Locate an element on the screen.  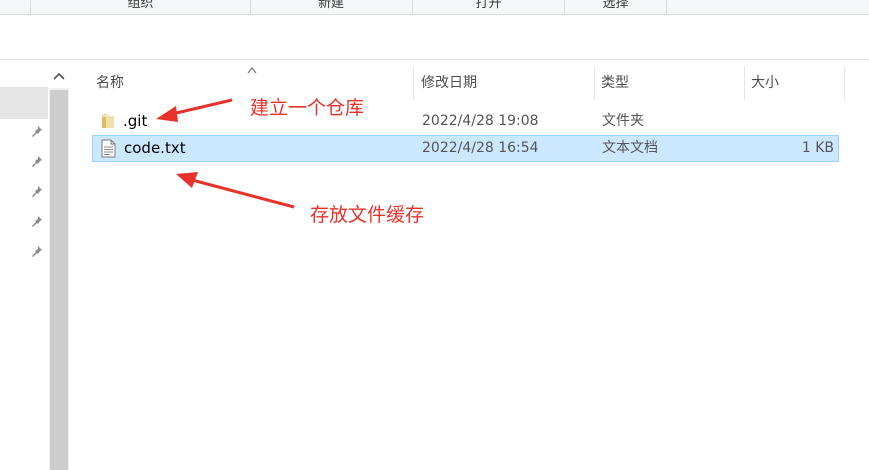
annotation-arrows is located at coordinates (225, 153).